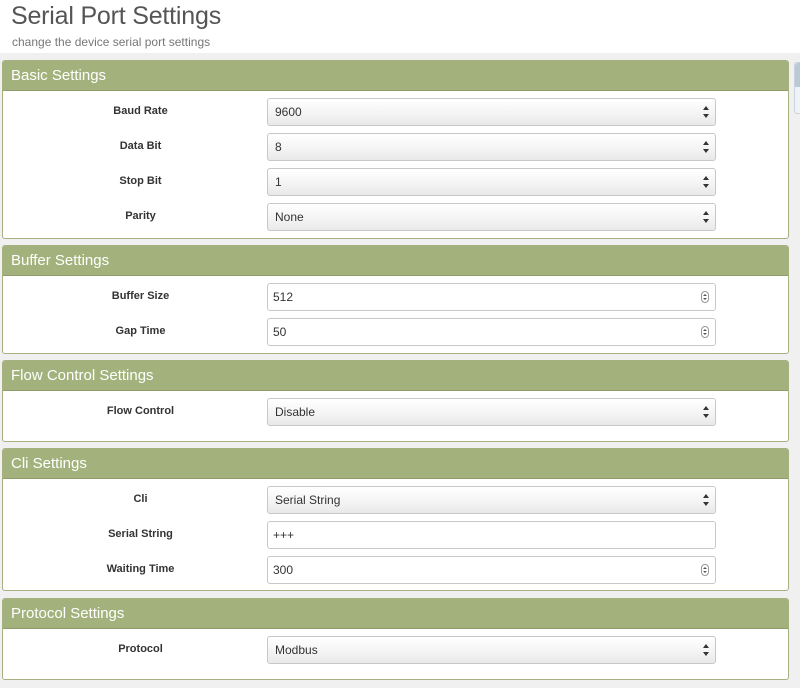 Image resolution: width=800 pixels, height=688 pixels. I want to click on baud-rate-select: 9600, so click(491, 112).